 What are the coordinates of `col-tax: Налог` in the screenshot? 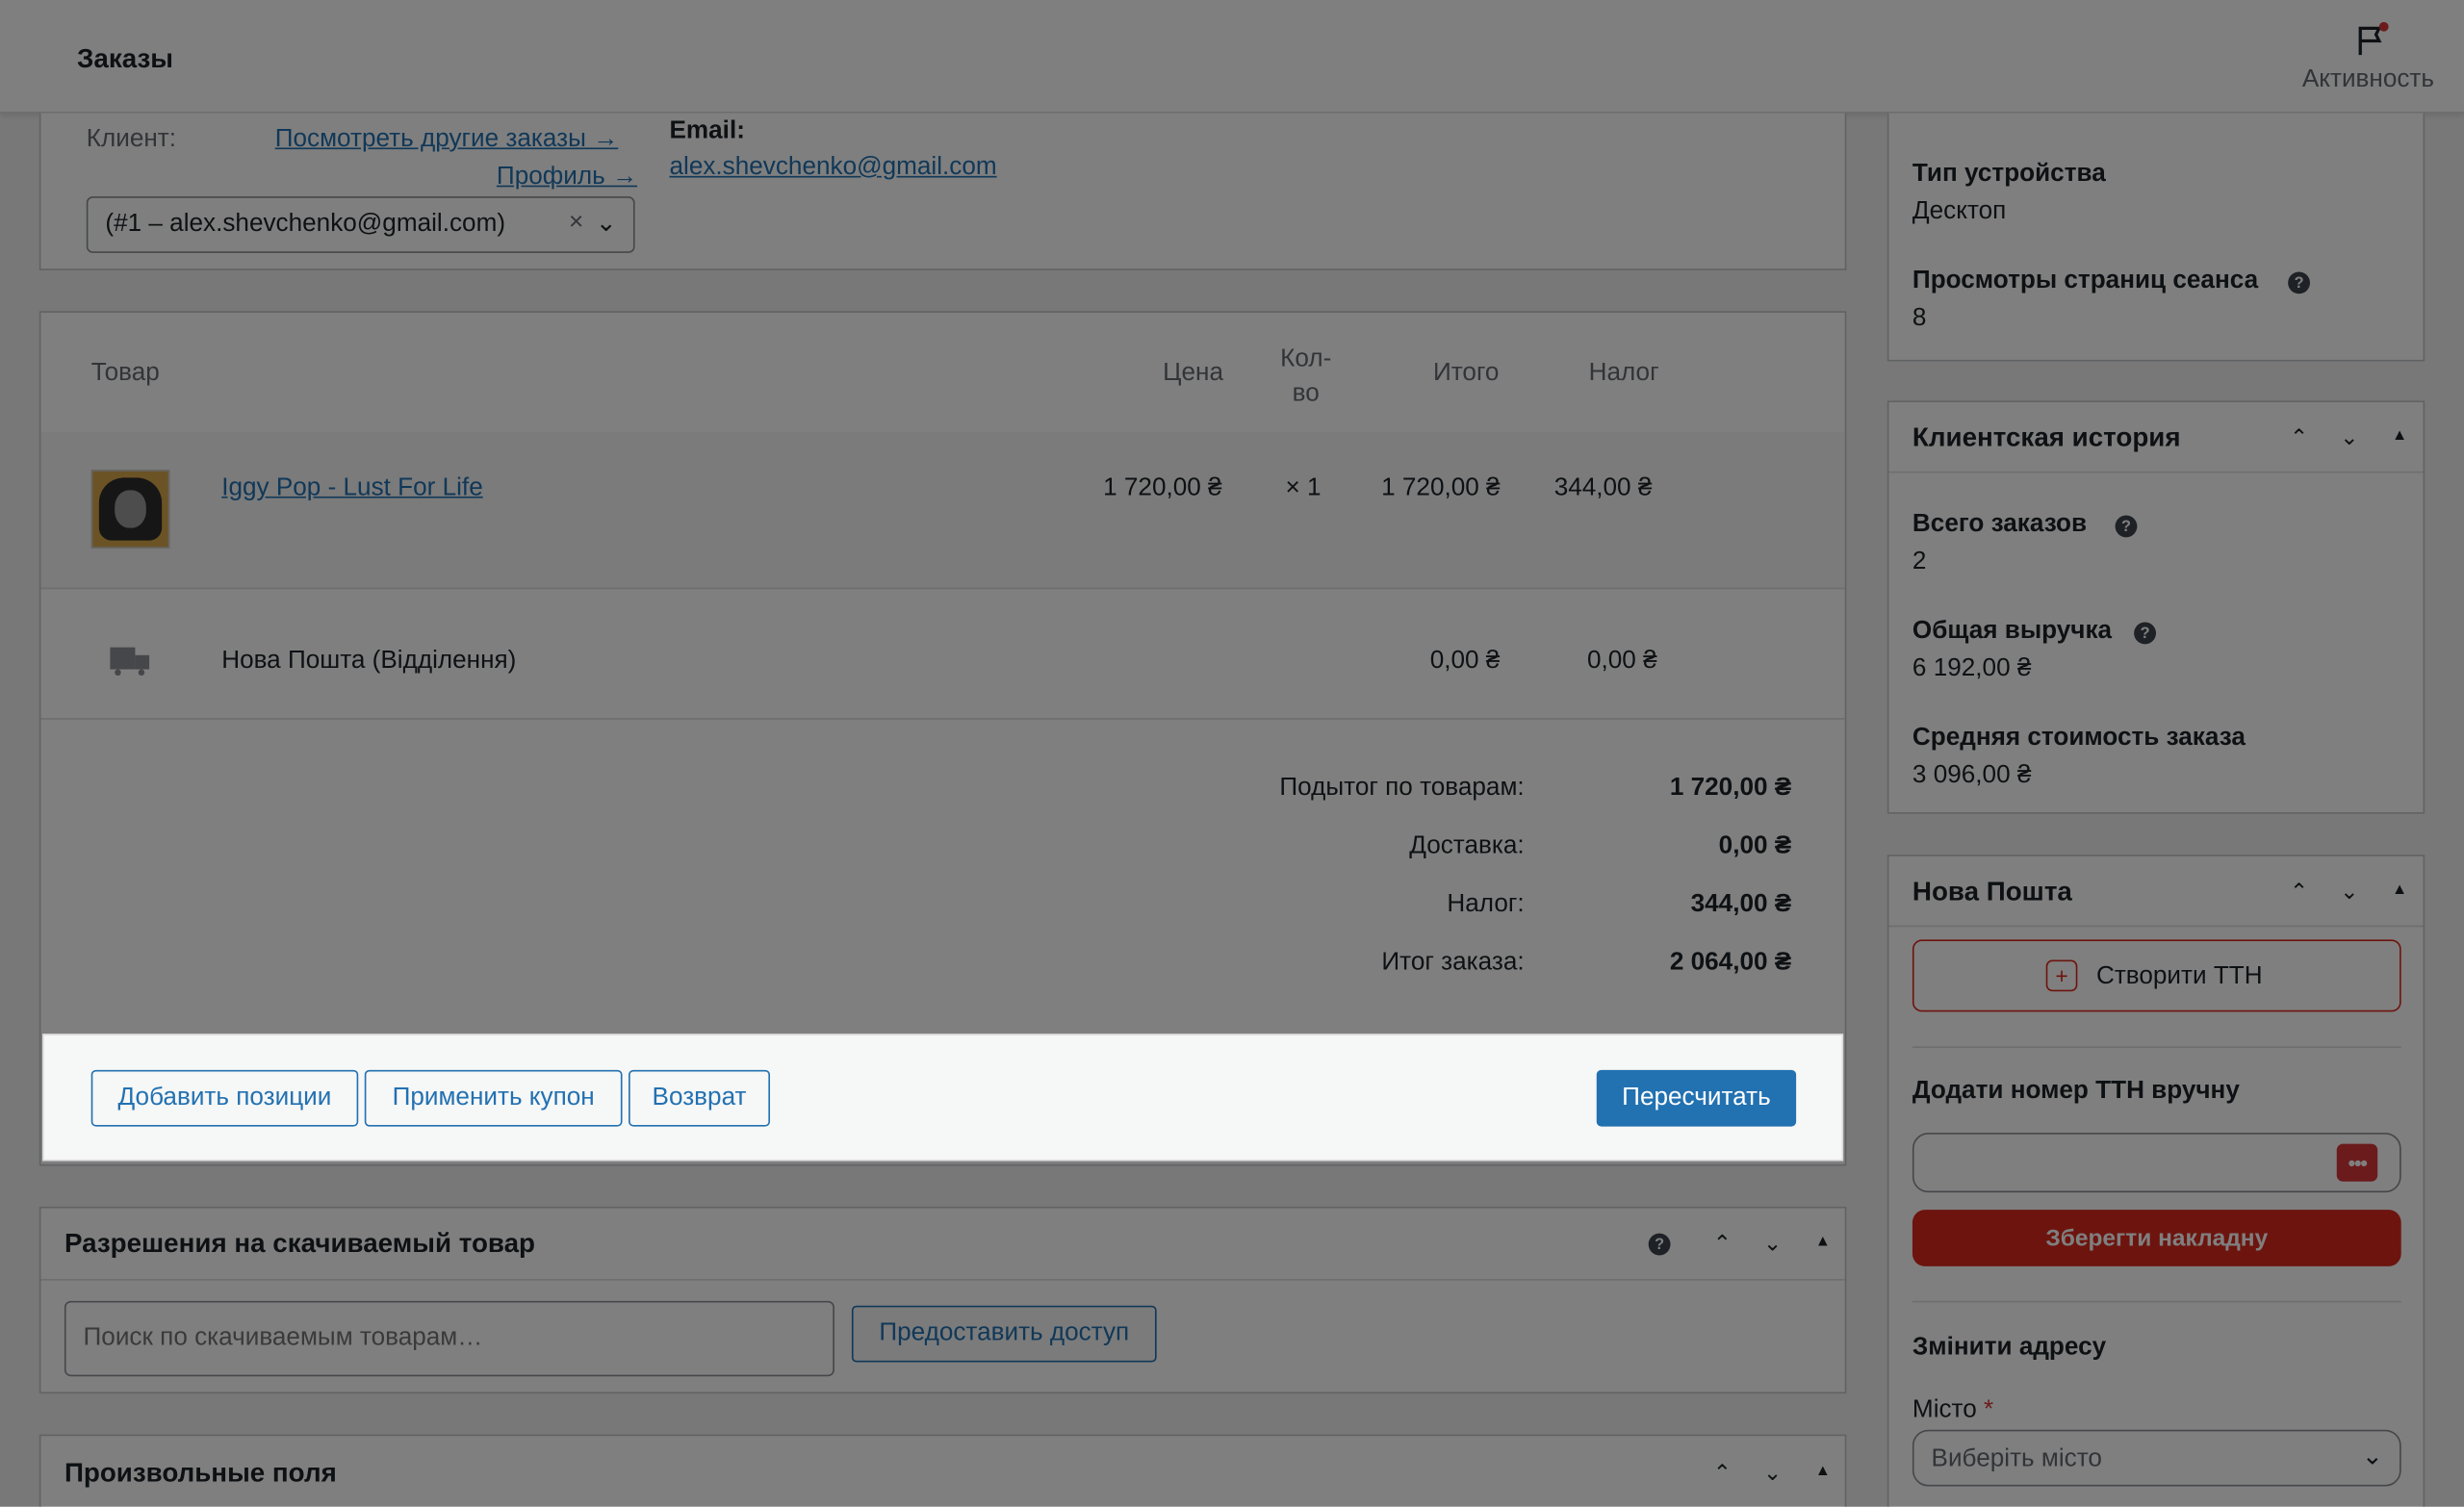 It's located at (1623, 373).